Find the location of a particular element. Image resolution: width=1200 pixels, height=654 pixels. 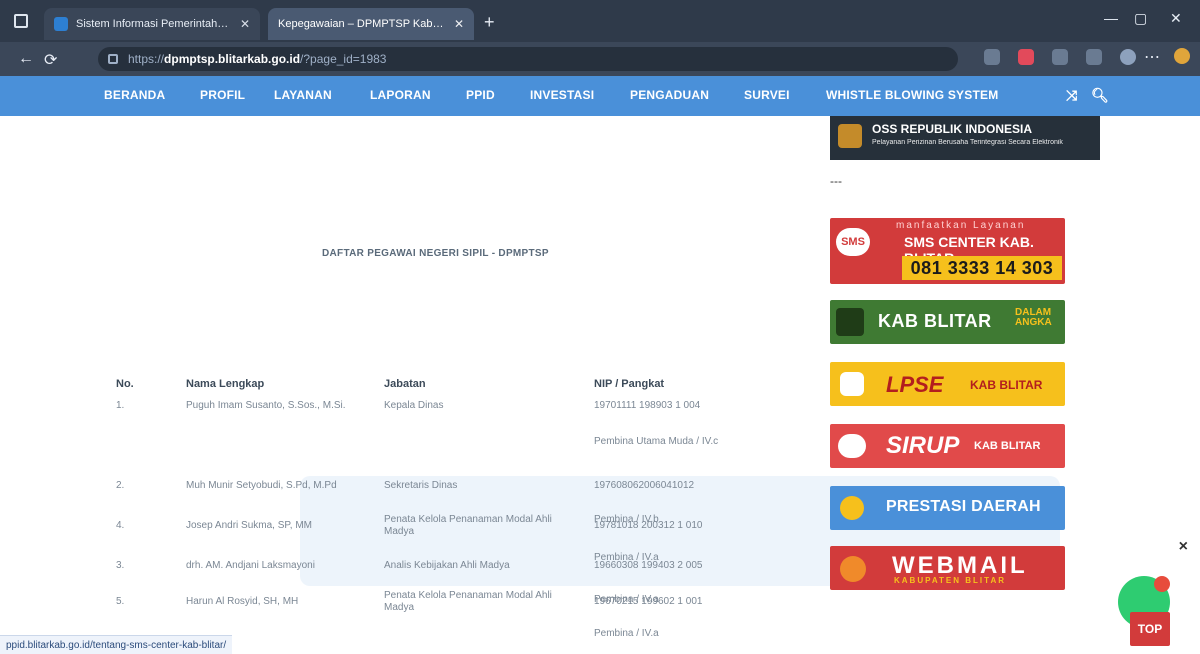

tab-title: Sistem Informasi Pemerintahan D is located at coordinates (154, 24).